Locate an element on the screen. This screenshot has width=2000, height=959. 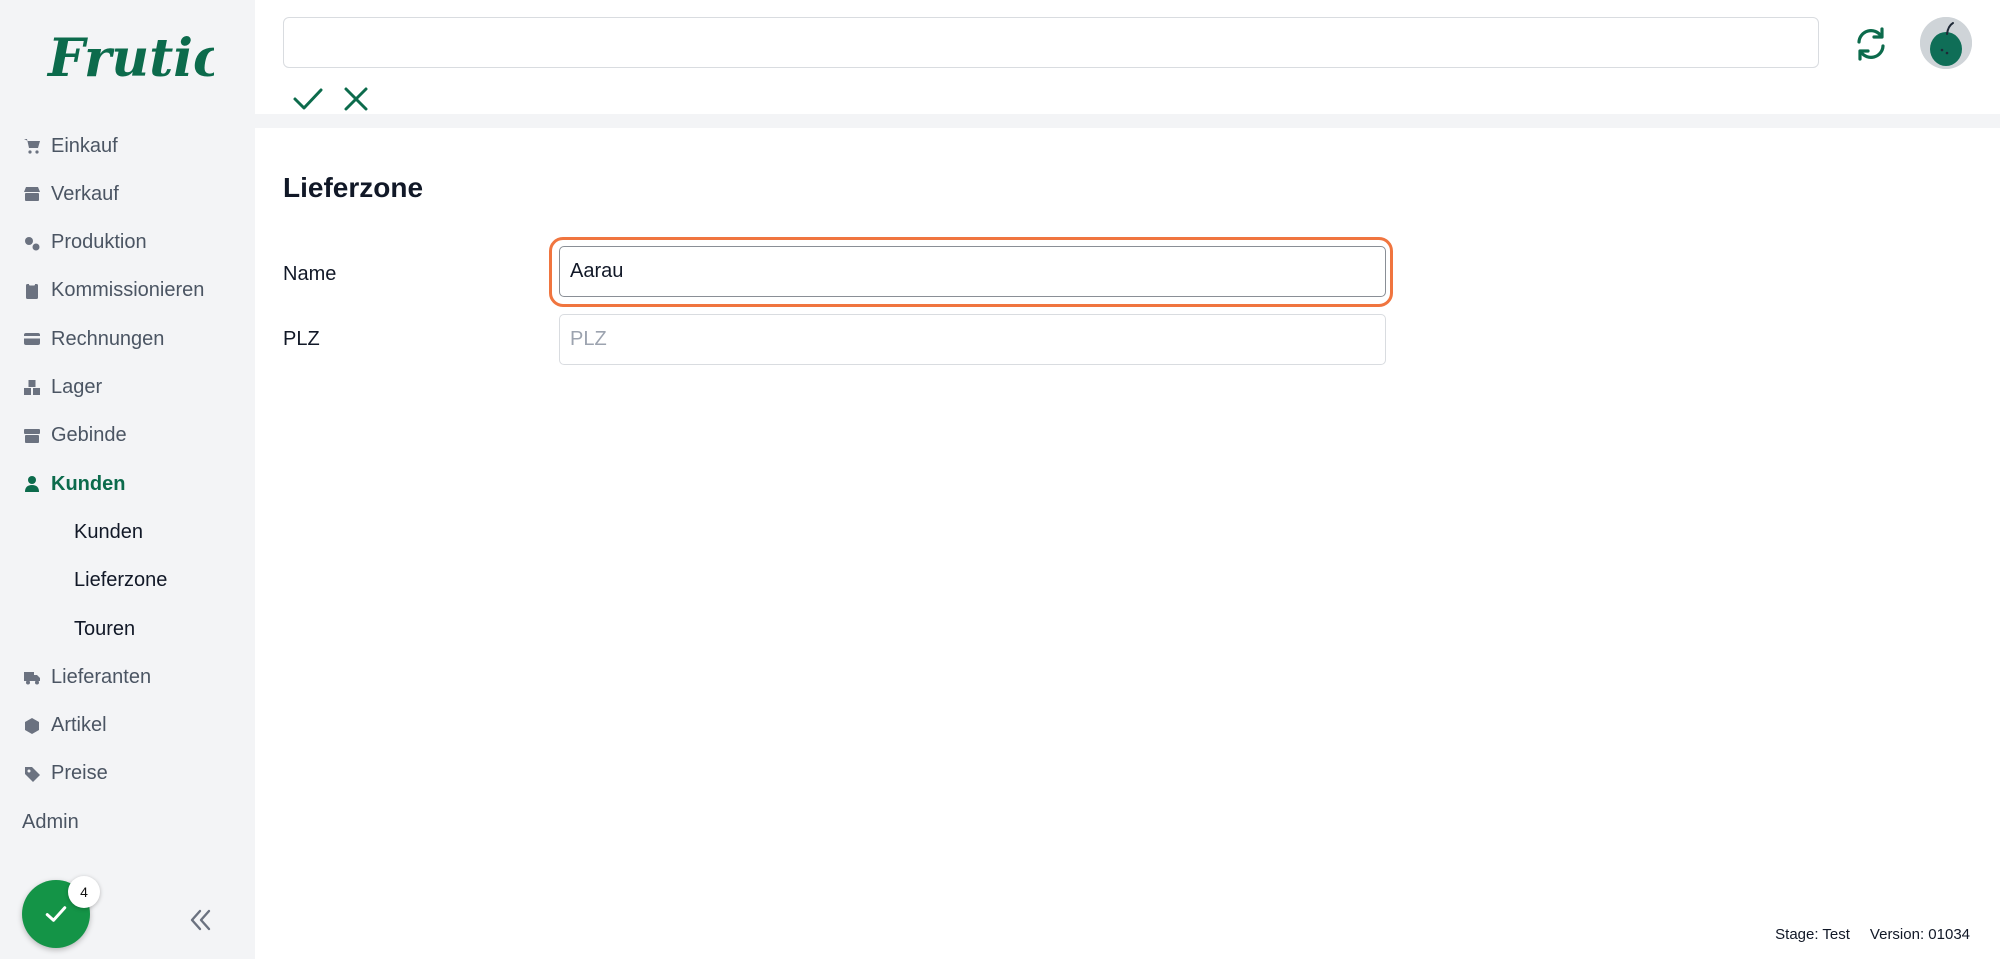
hexagon-icon is located at coordinates (32, 726).